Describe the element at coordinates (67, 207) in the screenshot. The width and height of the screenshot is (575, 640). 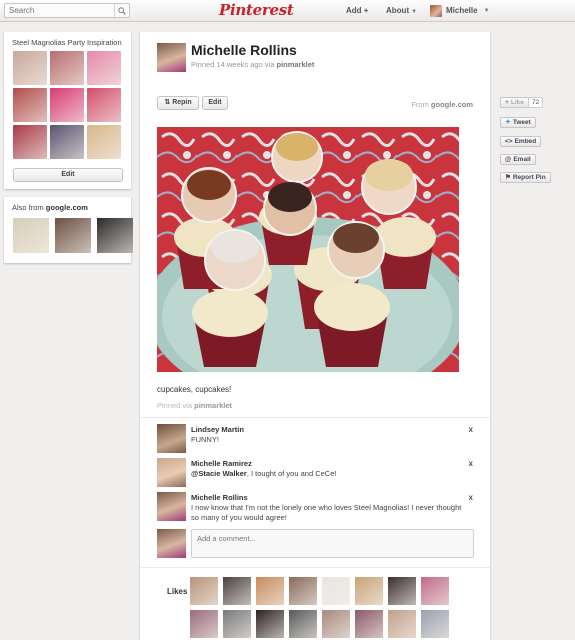
I see `also-from-site: google.com` at that location.